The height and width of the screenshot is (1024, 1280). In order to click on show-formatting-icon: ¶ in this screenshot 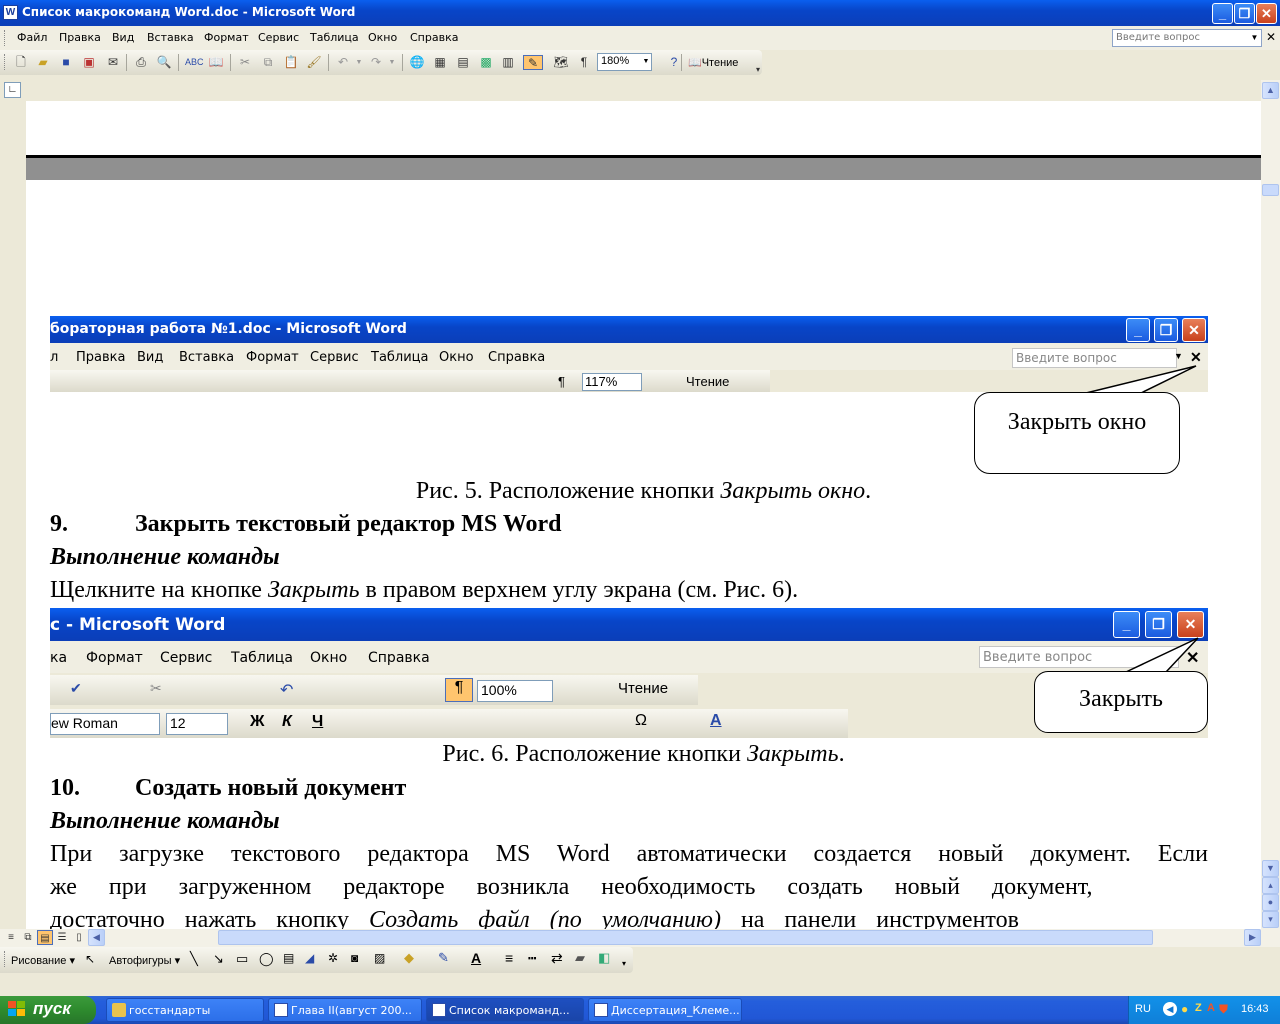, I will do `click(584, 62)`.